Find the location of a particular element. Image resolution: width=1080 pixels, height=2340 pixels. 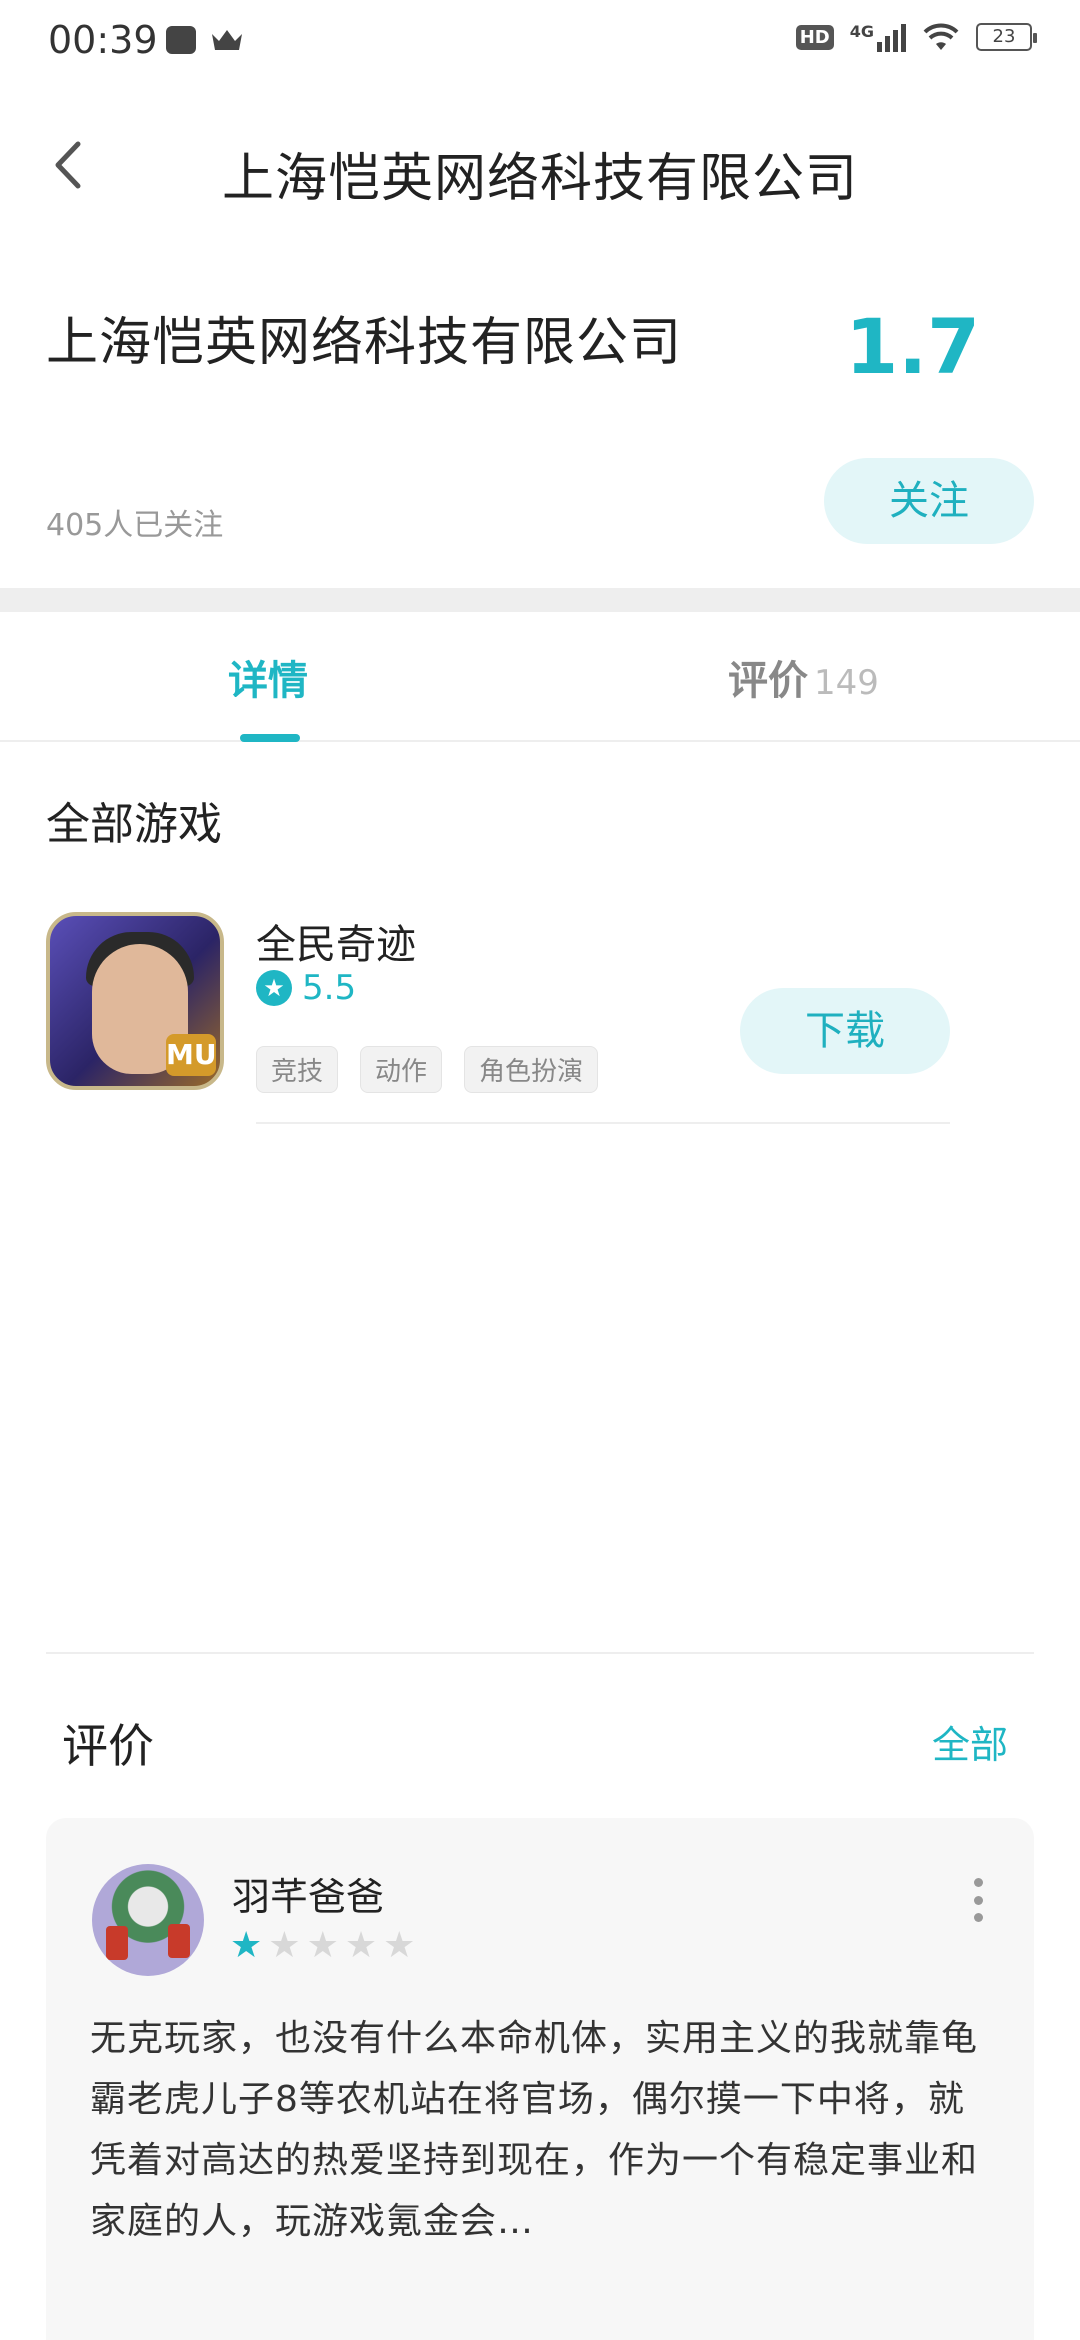

game-name: 全民奇迹 is located at coordinates (336, 945).